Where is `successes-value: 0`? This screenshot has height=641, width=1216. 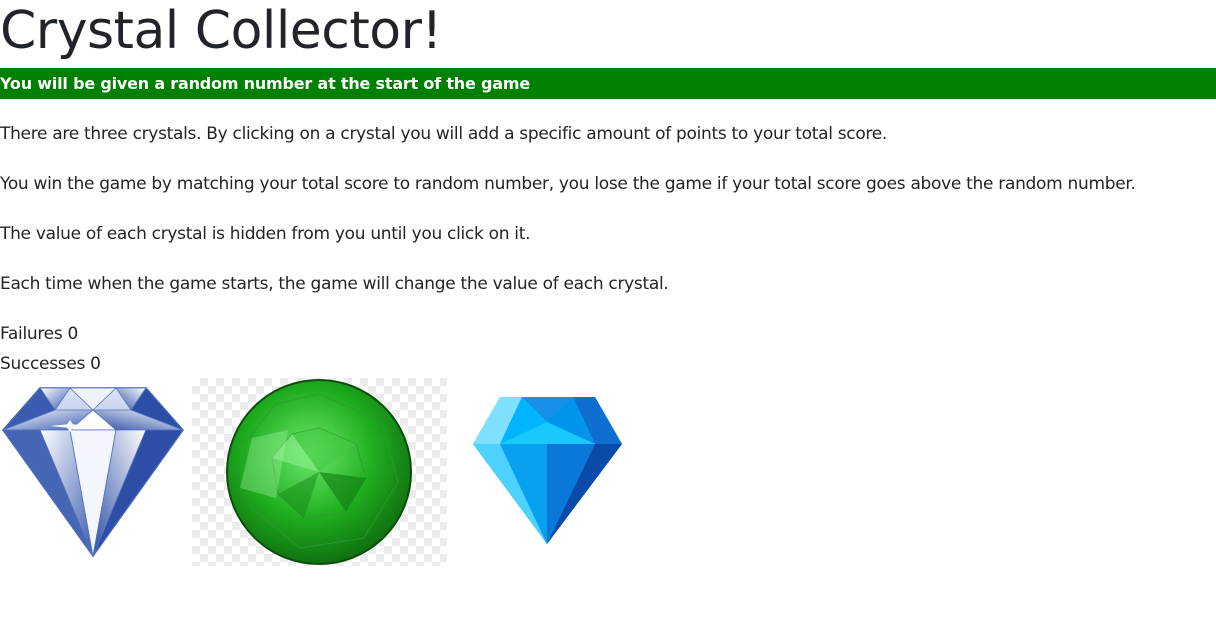 successes-value: 0 is located at coordinates (95, 364).